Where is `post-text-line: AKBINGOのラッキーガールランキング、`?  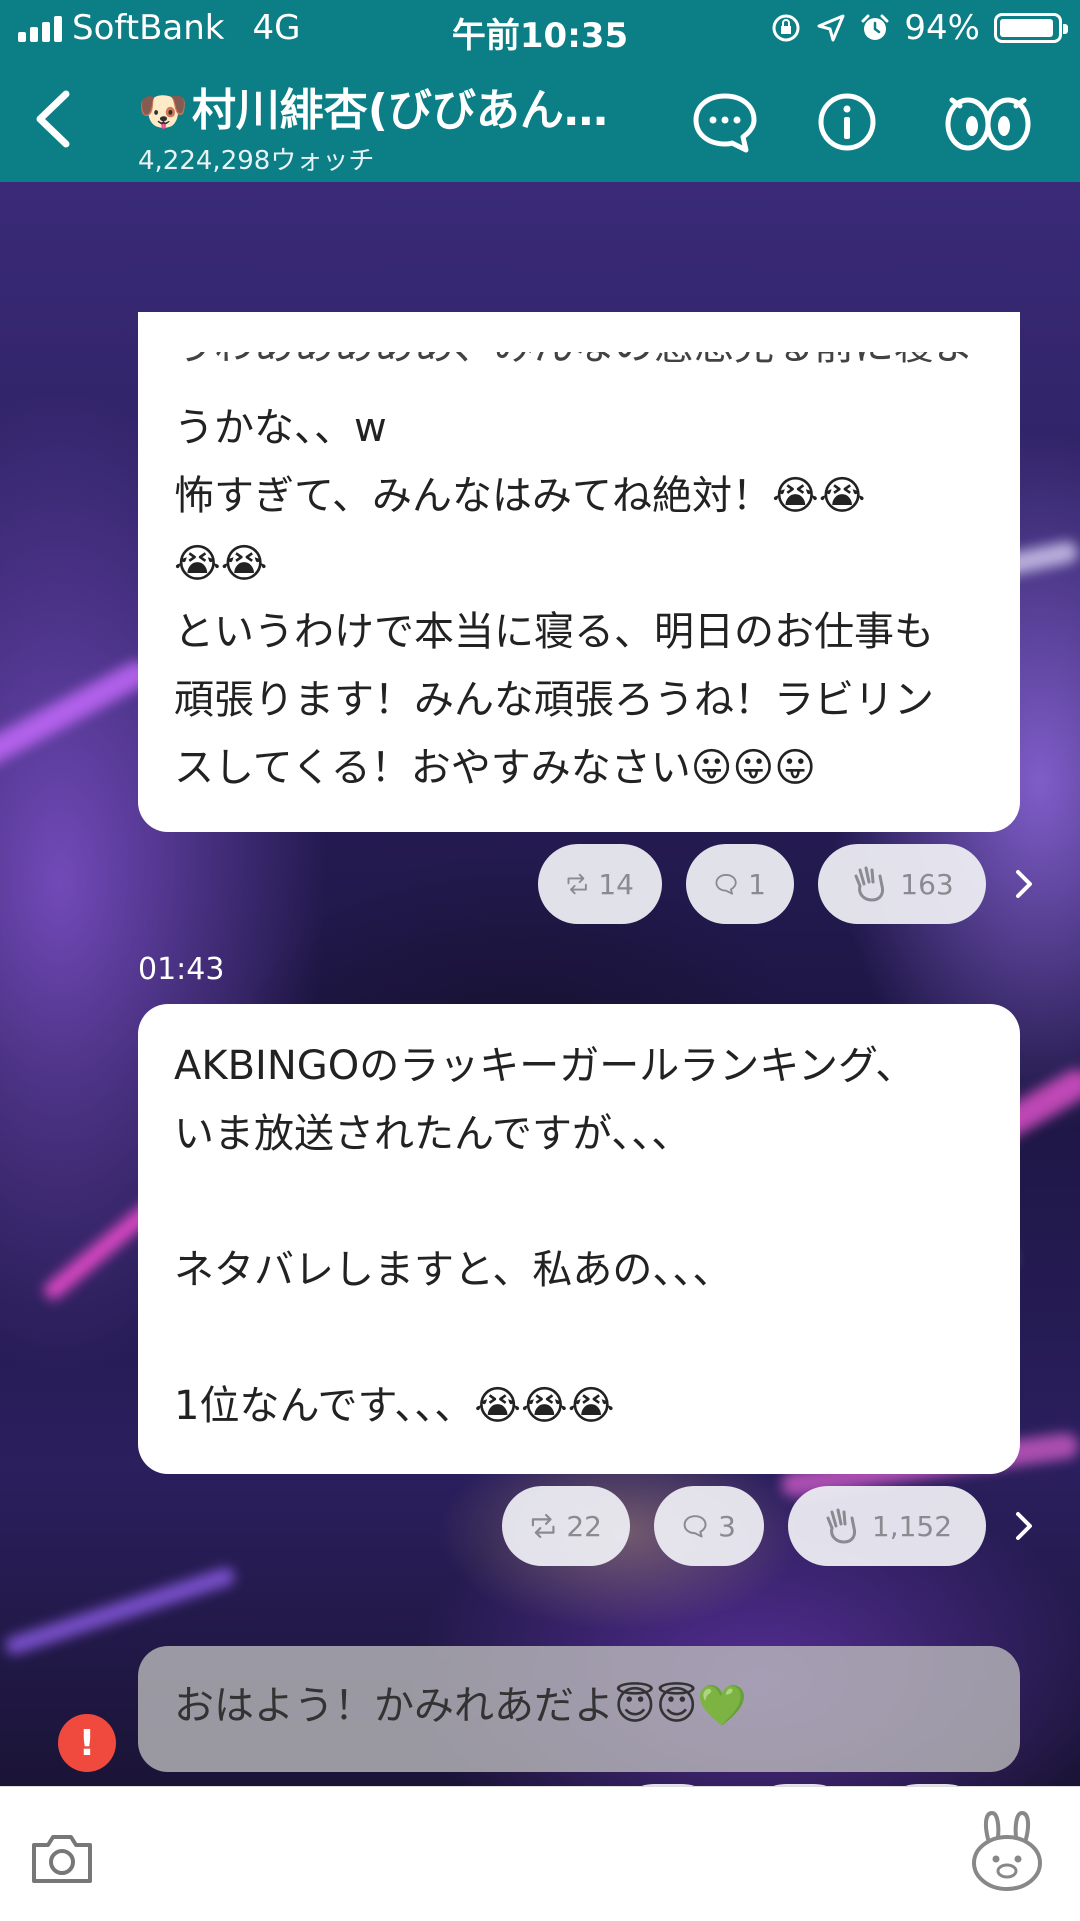 post-text-line: AKBINGOのラッキーガールランキング、 is located at coordinates (545, 1066).